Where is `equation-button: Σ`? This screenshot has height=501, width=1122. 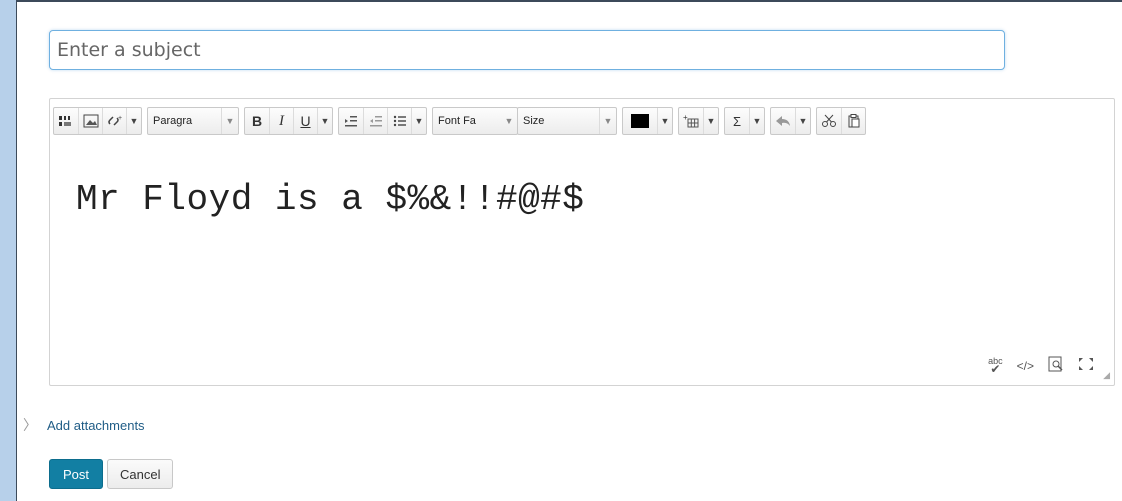
equation-button: Σ is located at coordinates (737, 121).